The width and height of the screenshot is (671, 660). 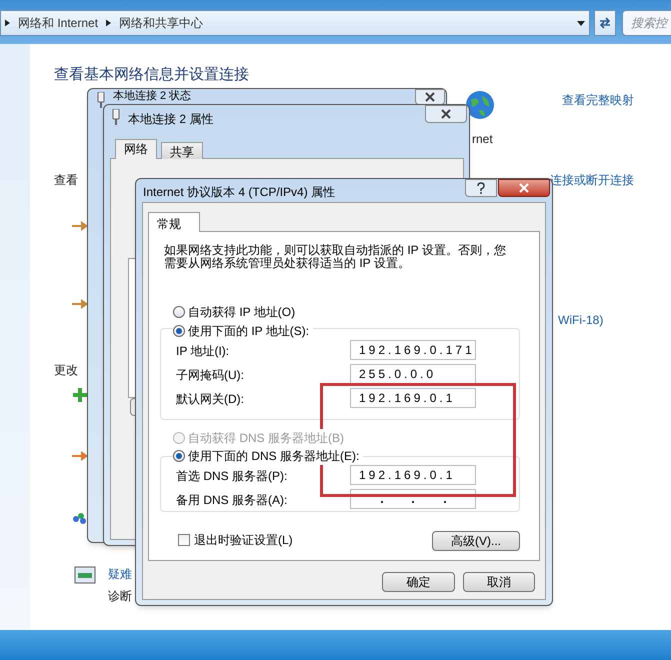 What do you see at coordinates (581, 320) in the screenshot?
I see `network-link: WiFi-18)` at bounding box center [581, 320].